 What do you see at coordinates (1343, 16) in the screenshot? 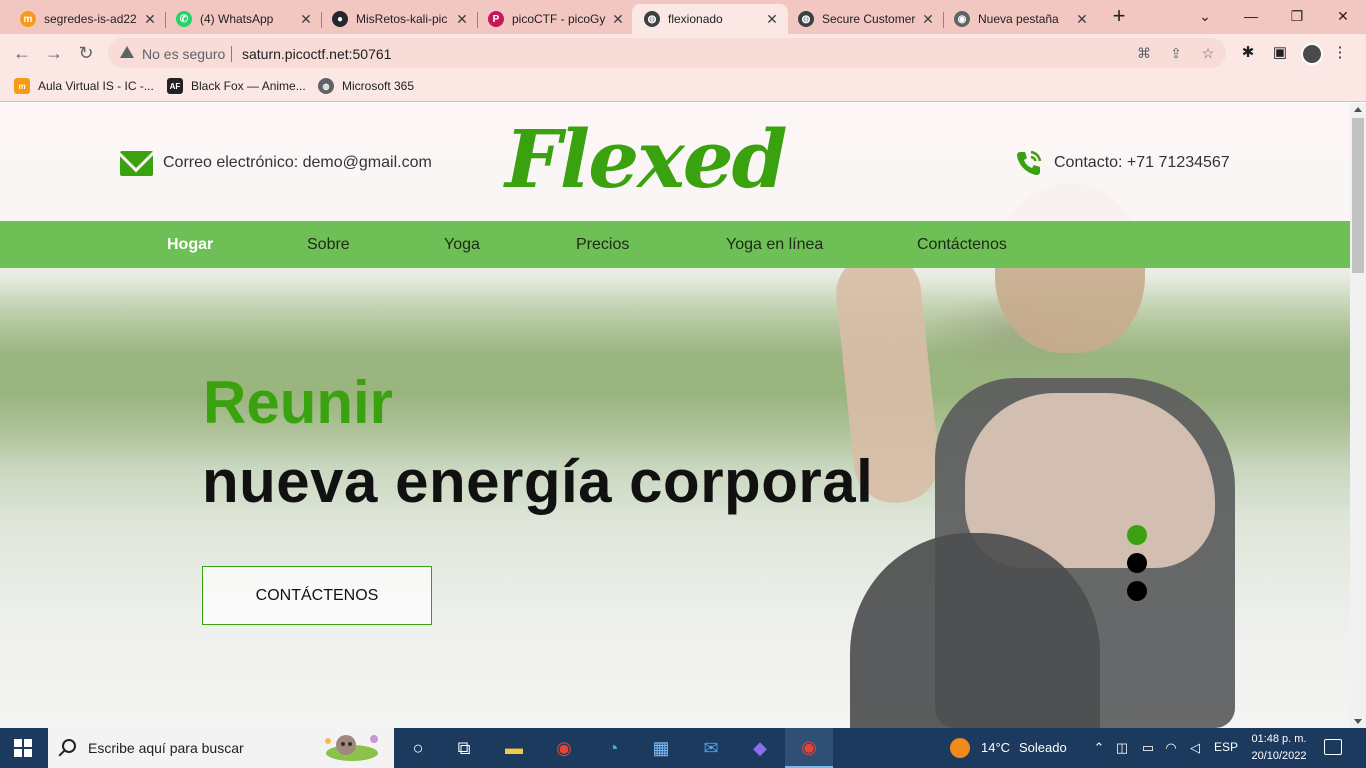
I see `close-window-button: ✕` at bounding box center [1343, 16].